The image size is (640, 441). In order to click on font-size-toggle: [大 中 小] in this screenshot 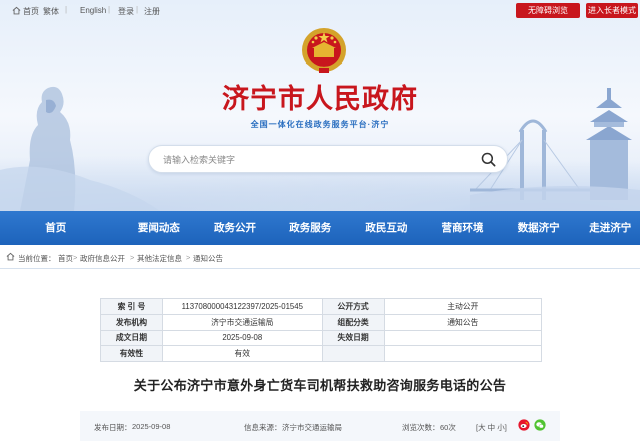, I will do `click(491, 427)`.